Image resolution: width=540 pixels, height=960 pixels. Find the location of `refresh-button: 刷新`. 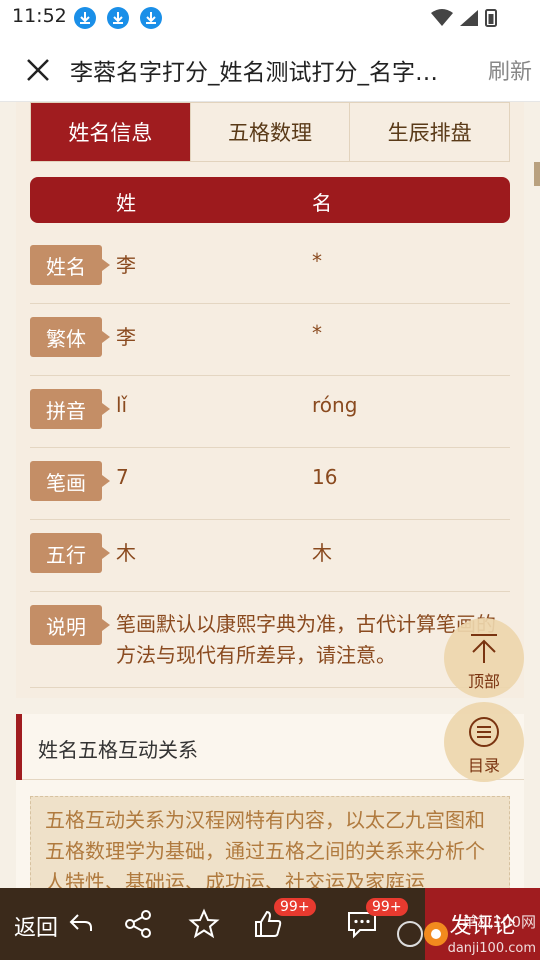

refresh-button: 刷新 is located at coordinates (510, 70).